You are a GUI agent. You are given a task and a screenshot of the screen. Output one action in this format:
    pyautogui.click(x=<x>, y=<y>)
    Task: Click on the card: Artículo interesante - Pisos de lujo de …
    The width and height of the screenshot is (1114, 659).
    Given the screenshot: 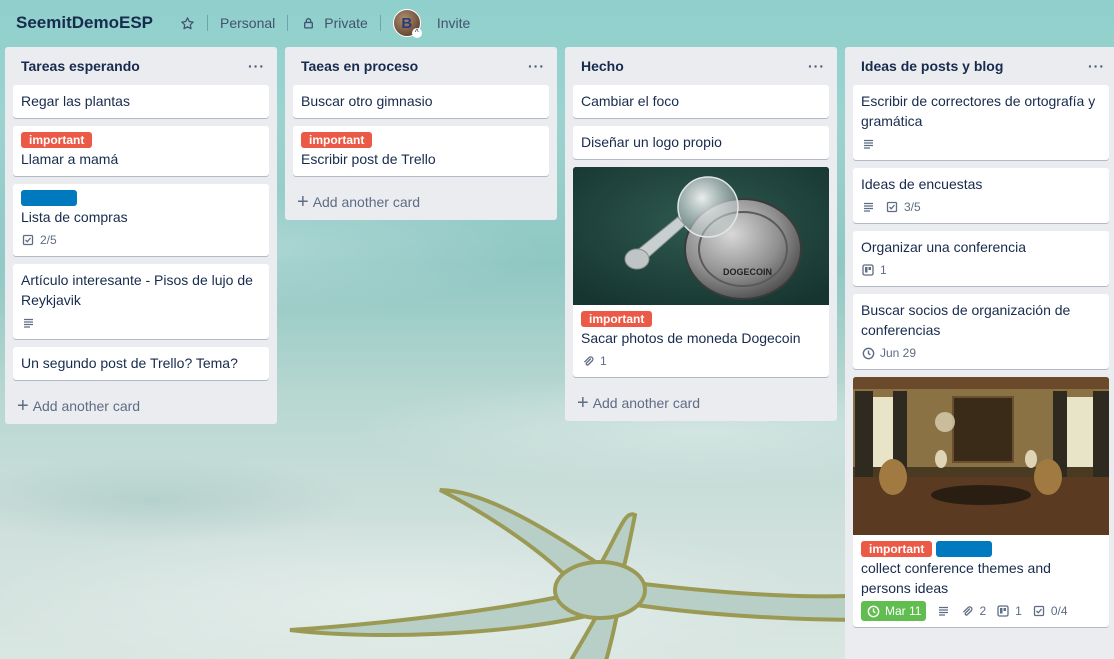 What is the action you would take?
    pyautogui.click(x=141, y=301)
    